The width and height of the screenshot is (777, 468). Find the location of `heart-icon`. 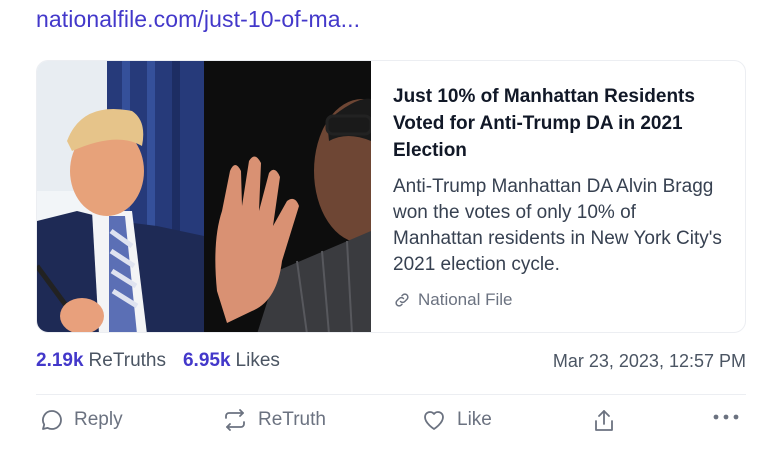

heart-icon is located at coordinates (434, 420).